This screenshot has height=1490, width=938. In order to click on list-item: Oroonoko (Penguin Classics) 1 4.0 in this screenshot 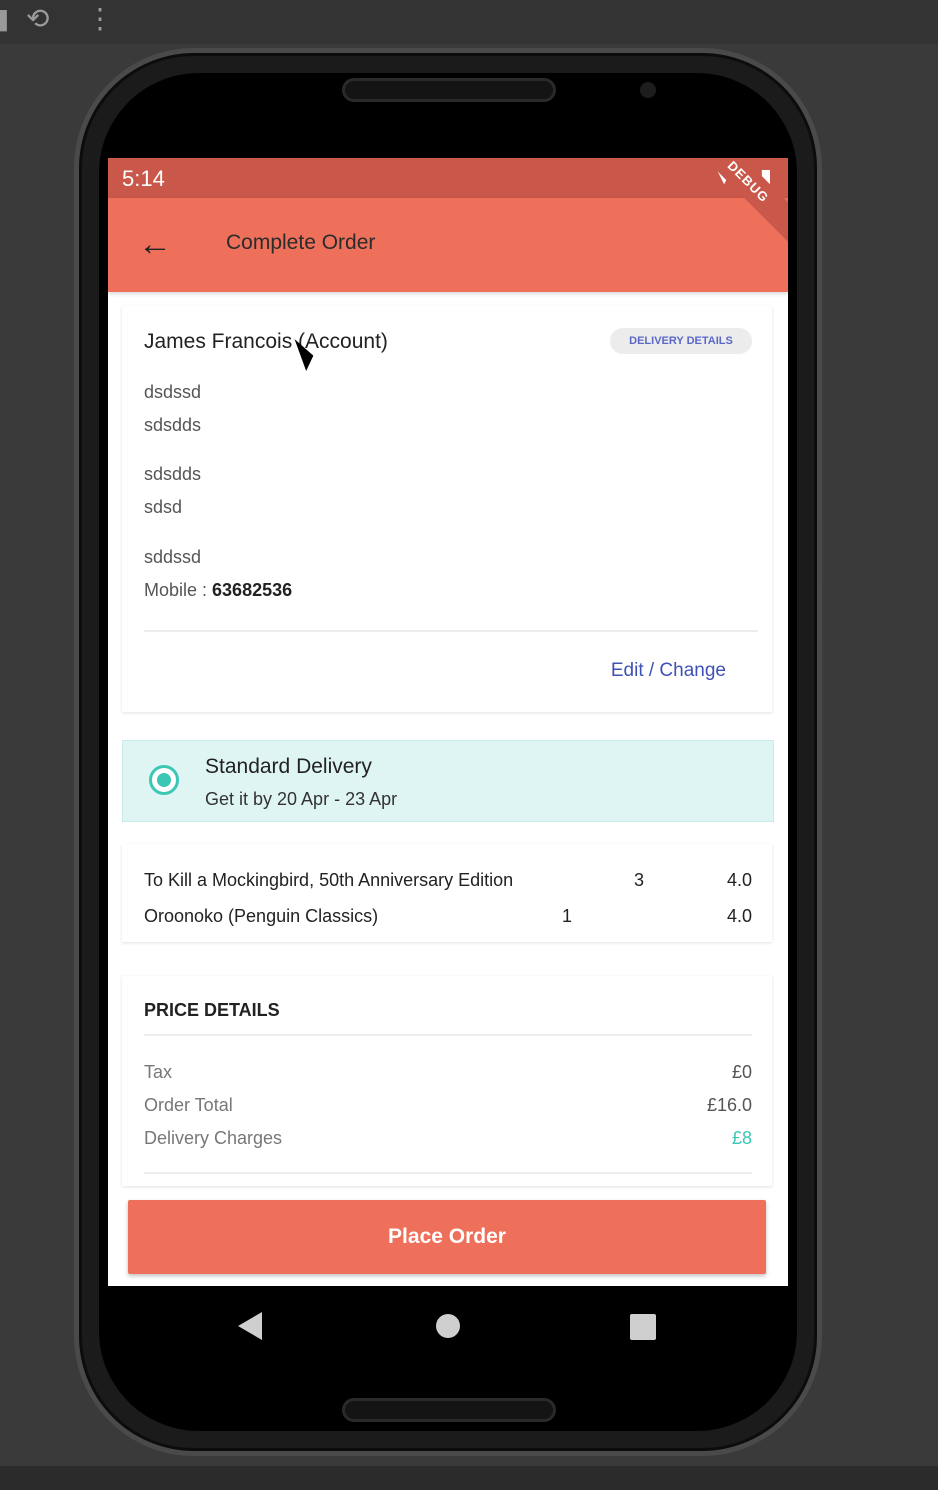, I will do `click(447, 921)`.